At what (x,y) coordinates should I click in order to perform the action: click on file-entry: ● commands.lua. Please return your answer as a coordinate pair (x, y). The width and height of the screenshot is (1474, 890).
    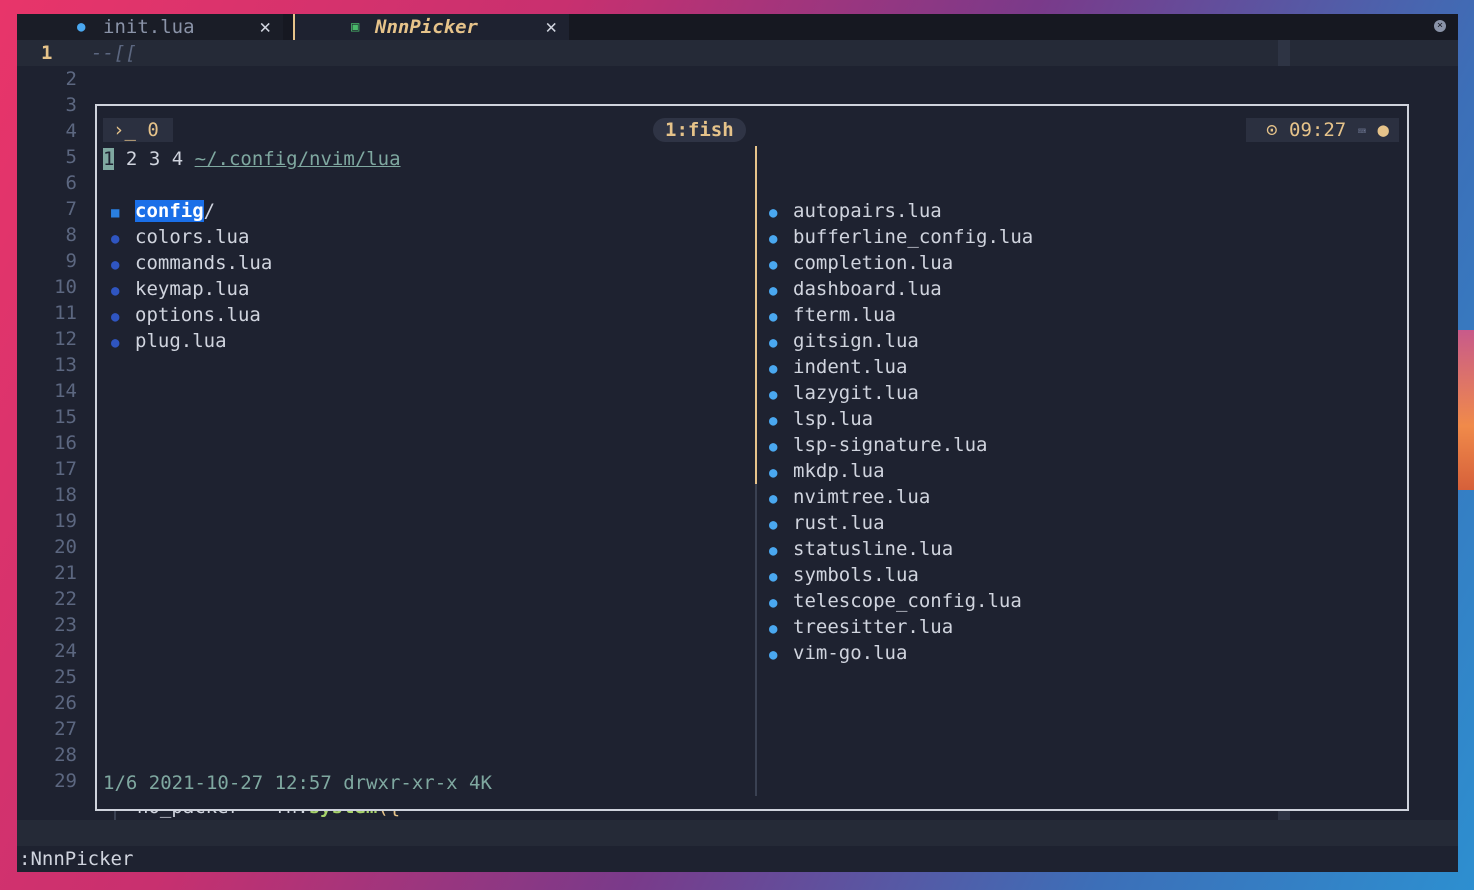
    Looking at the image, I should click on (191, 263).